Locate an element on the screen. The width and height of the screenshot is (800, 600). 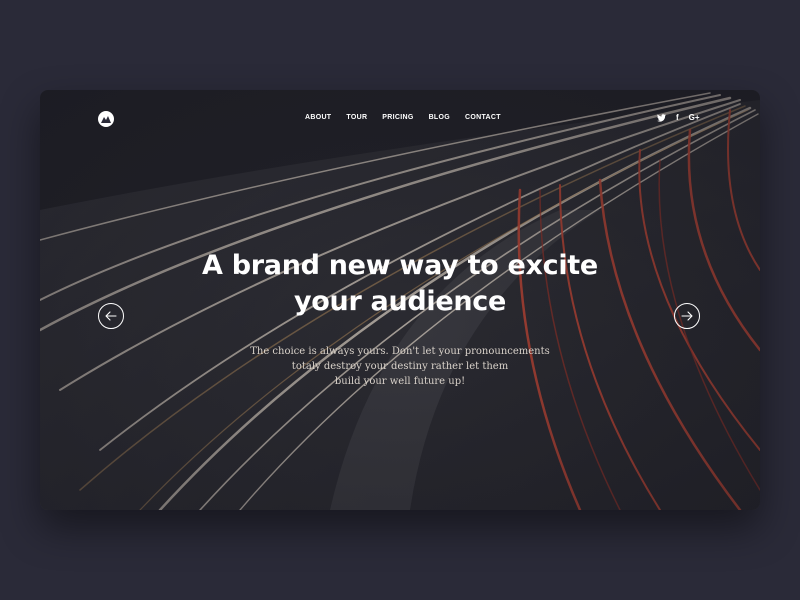
arrow-right-icon is located at coordinates (687, 316).